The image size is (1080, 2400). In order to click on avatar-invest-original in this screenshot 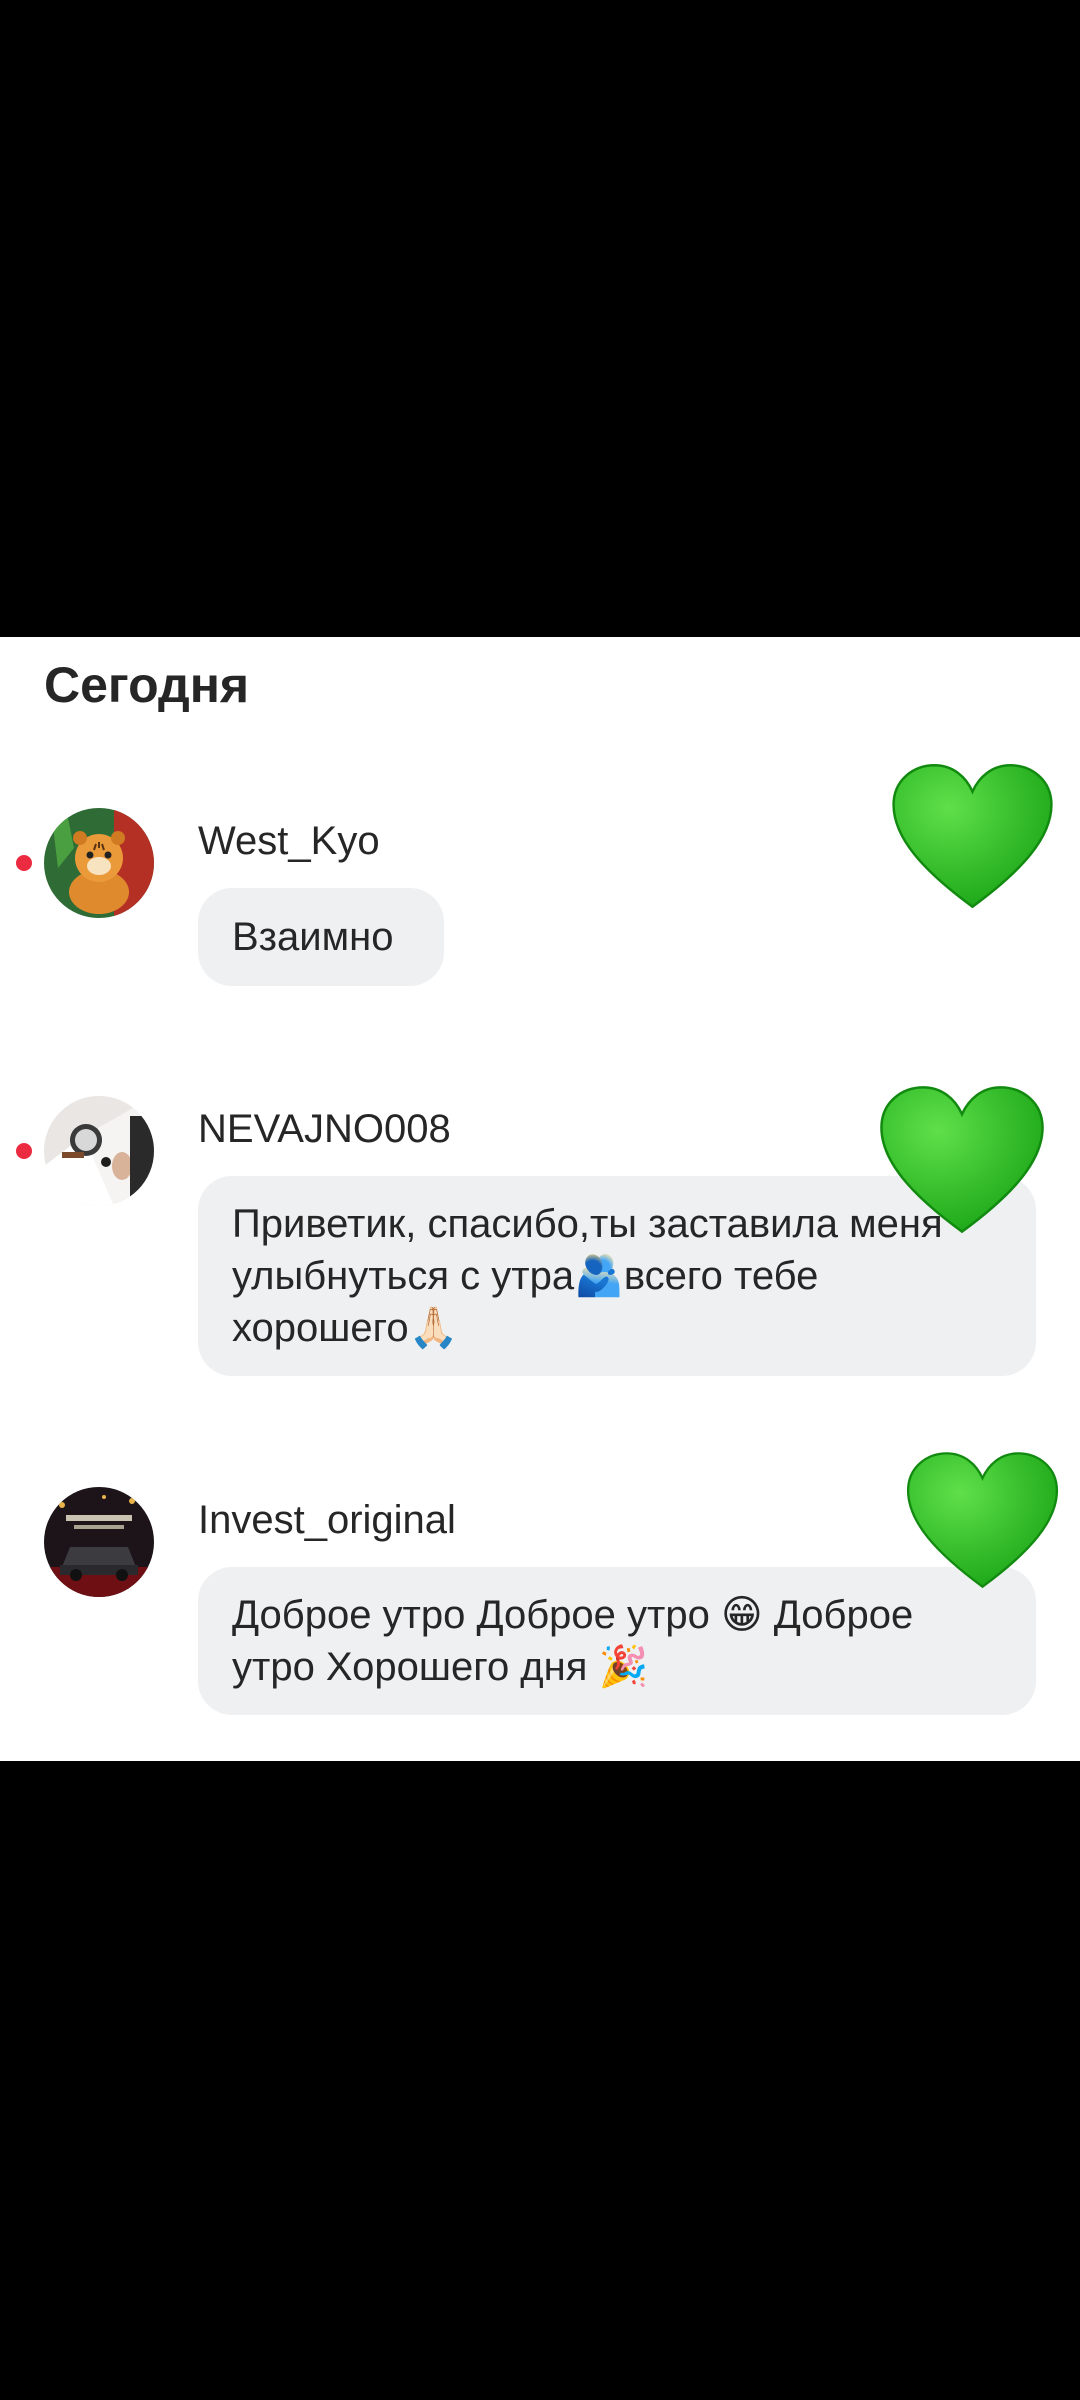, I will do `click(99, 1542)`.